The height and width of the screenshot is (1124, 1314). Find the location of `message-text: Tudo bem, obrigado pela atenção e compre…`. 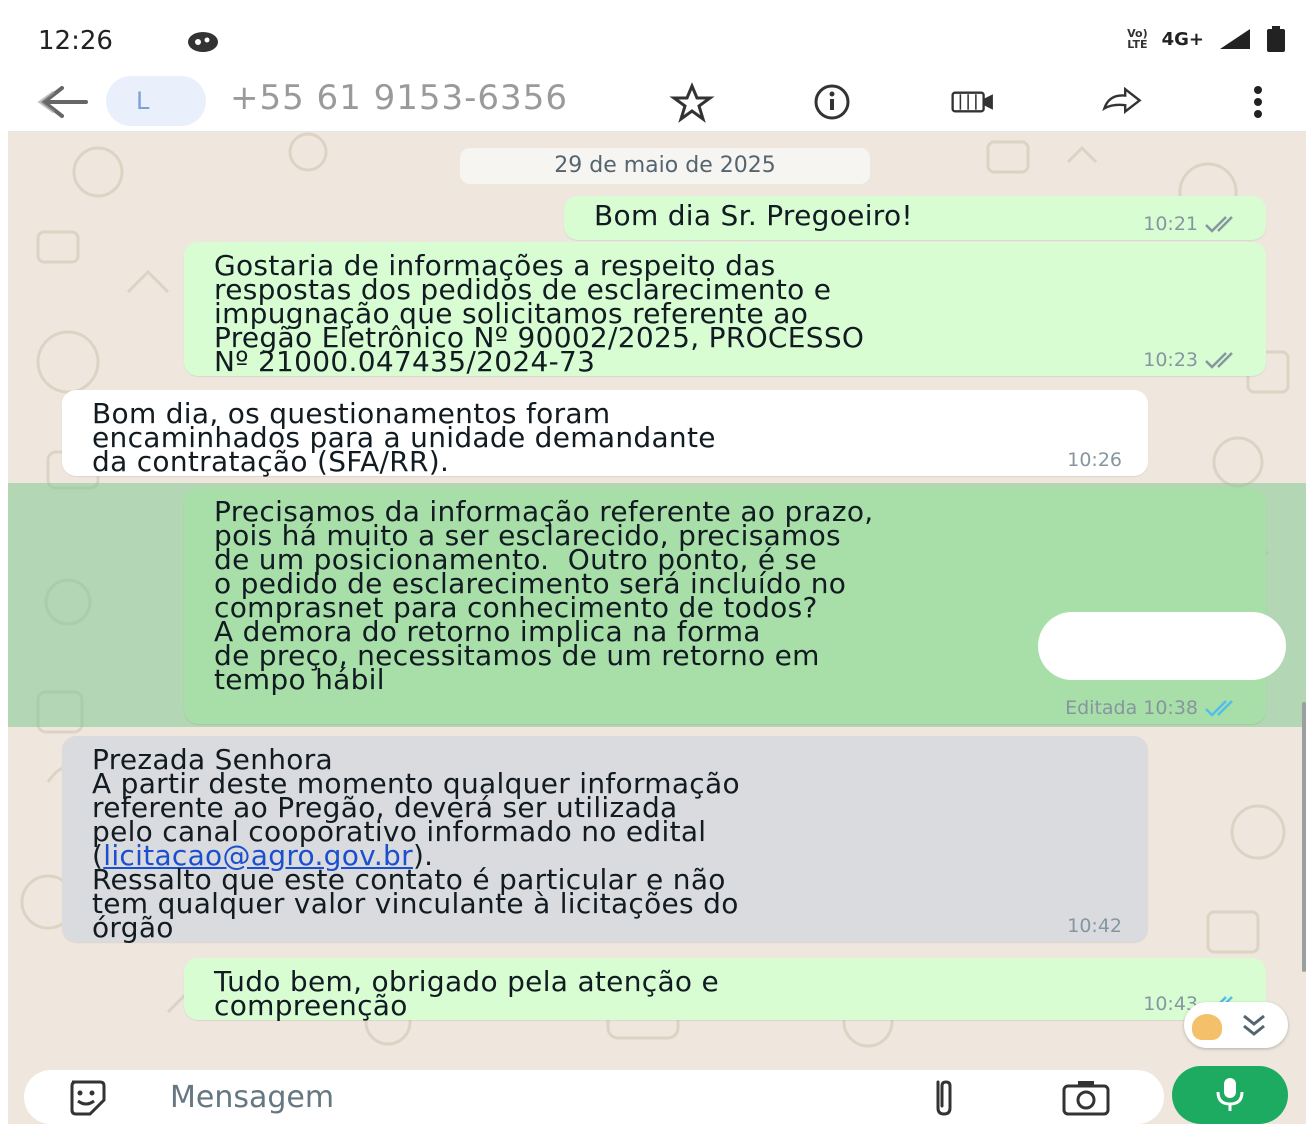

message-text: Tudo bem, obrigado pela atenção e compre… is located at coordinates (467, 993).